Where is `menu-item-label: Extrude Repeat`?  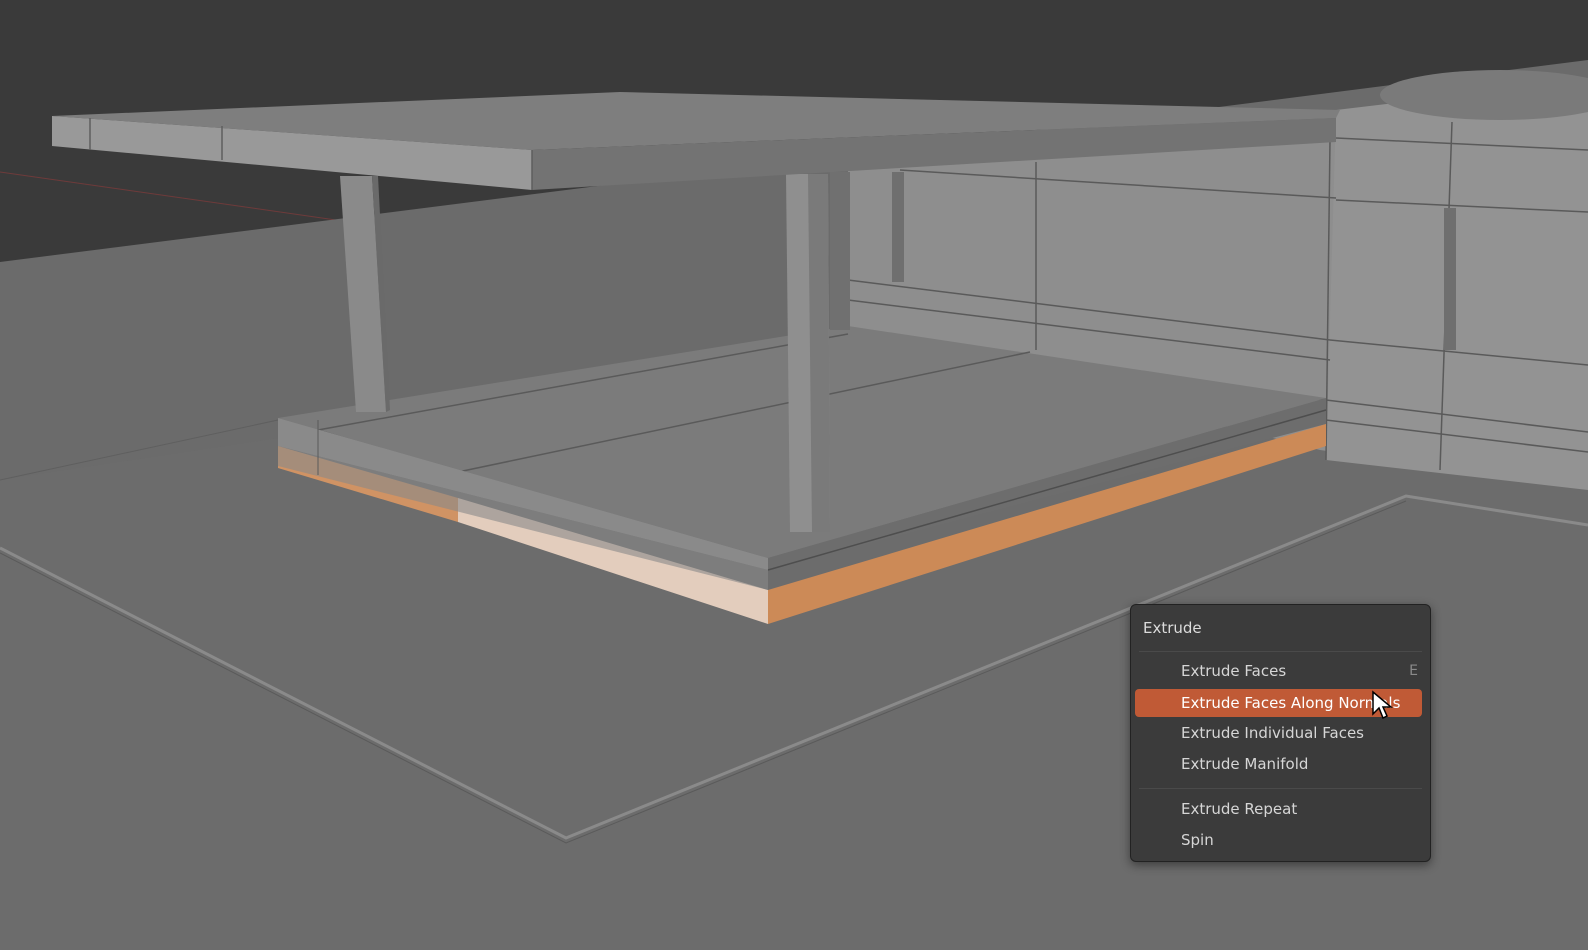 menu-item-label: Extrude Repeat is located at coordinates (1239, 809).